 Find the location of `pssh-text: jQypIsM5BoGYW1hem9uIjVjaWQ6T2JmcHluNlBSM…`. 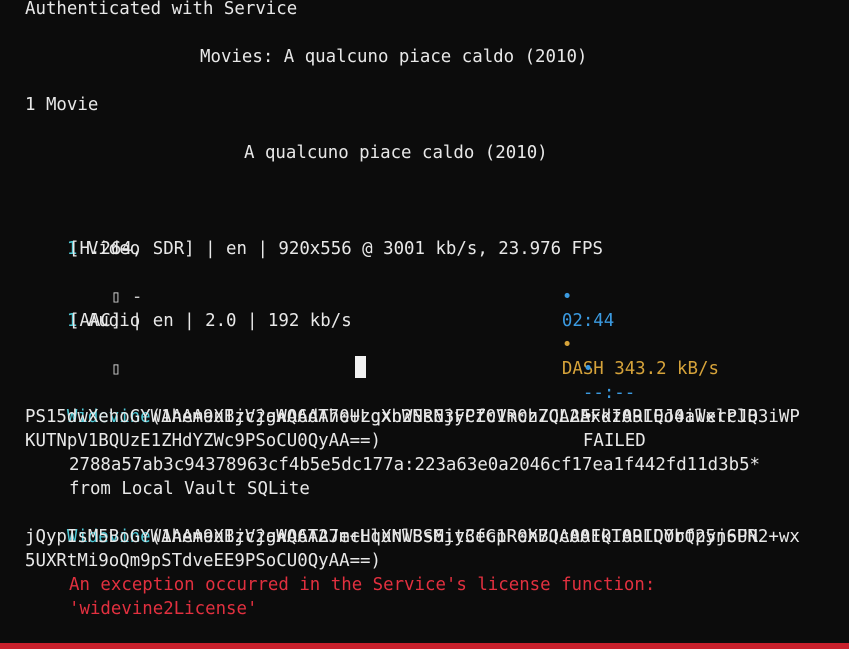

pssh-text: jQypIsM5BoGYW1hem9uIjVjaWQ6T2JmcHluNlBSM… is located at coordinates (391, 537).